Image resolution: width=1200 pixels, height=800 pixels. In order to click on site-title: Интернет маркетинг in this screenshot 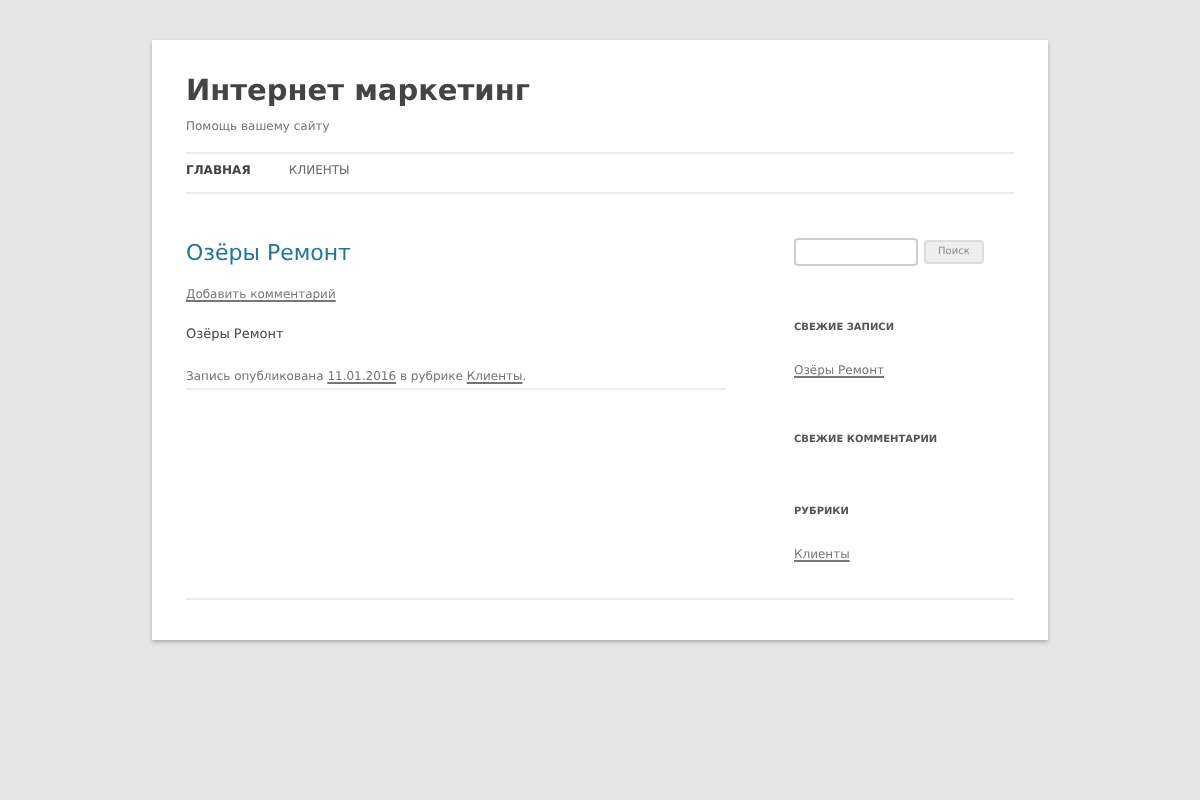, I will do `click(358, 92)`.